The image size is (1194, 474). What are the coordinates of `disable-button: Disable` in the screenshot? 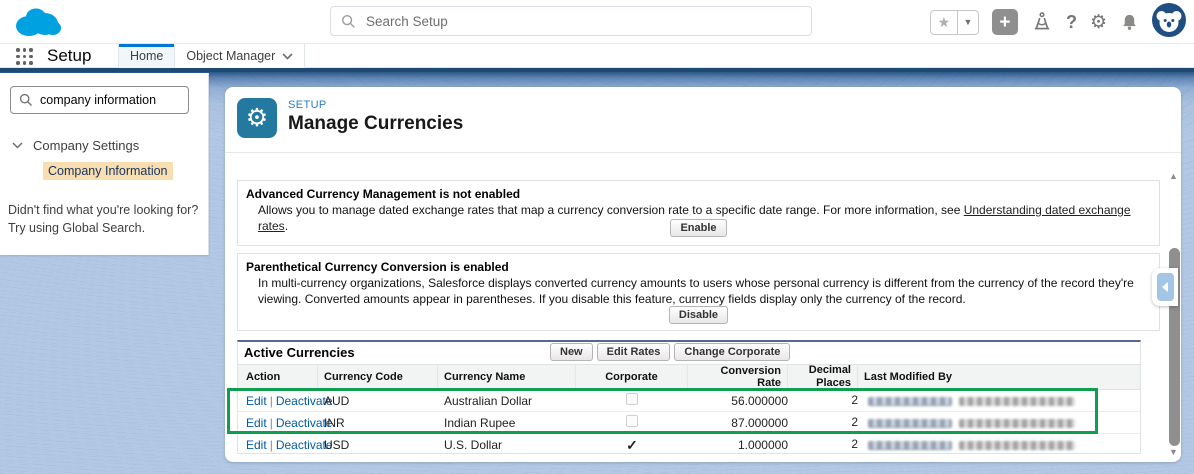 It's located at (698, 315).